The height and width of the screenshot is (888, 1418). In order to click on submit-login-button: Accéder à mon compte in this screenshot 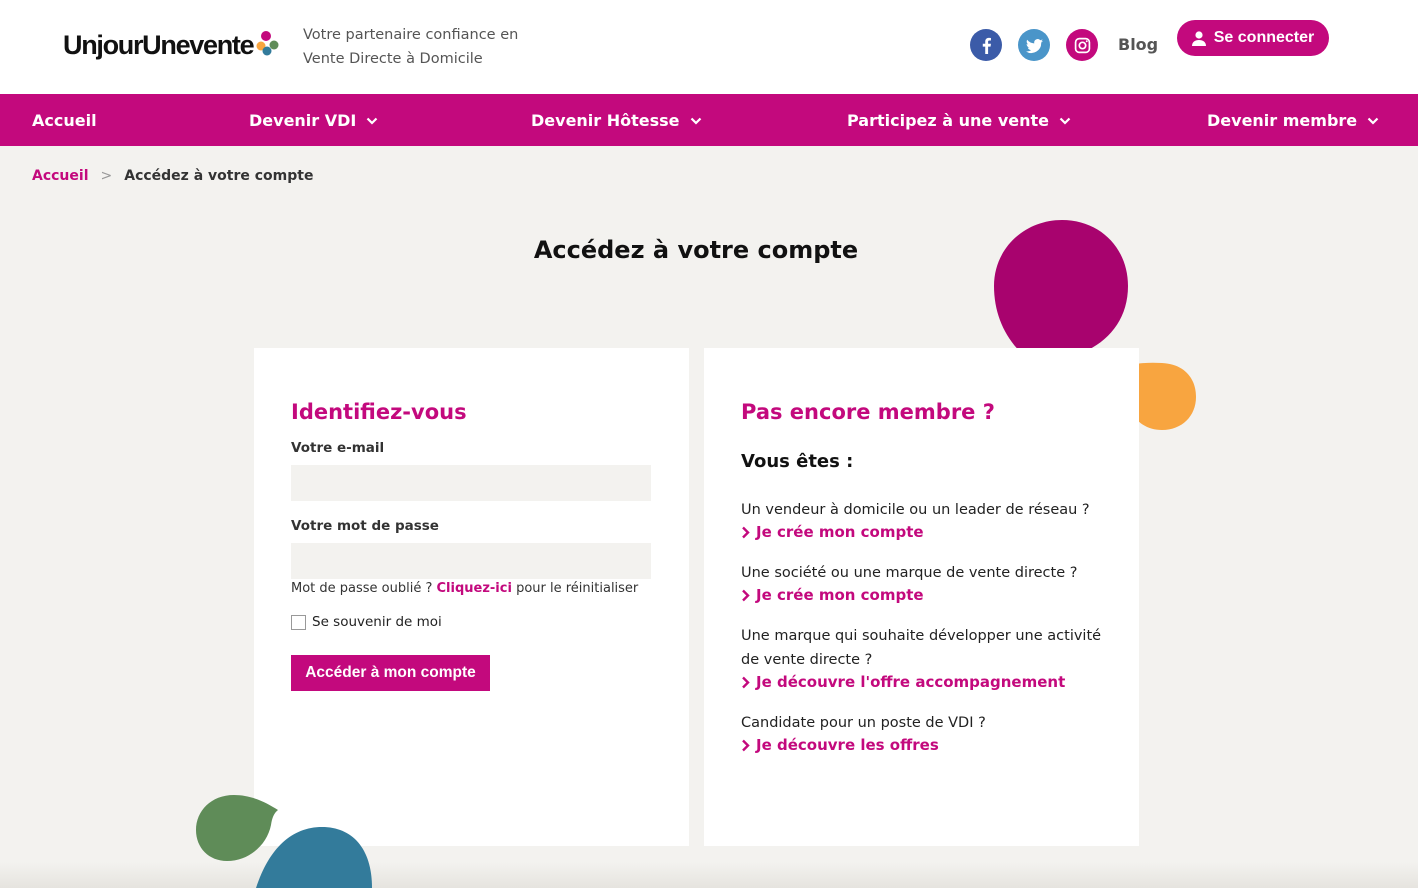, I will do `click(390, 673)`.